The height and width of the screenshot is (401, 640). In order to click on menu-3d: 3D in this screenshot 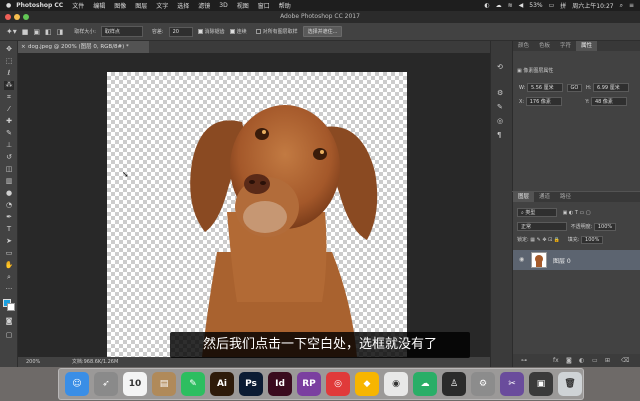, I will do `click(223, 5)`.